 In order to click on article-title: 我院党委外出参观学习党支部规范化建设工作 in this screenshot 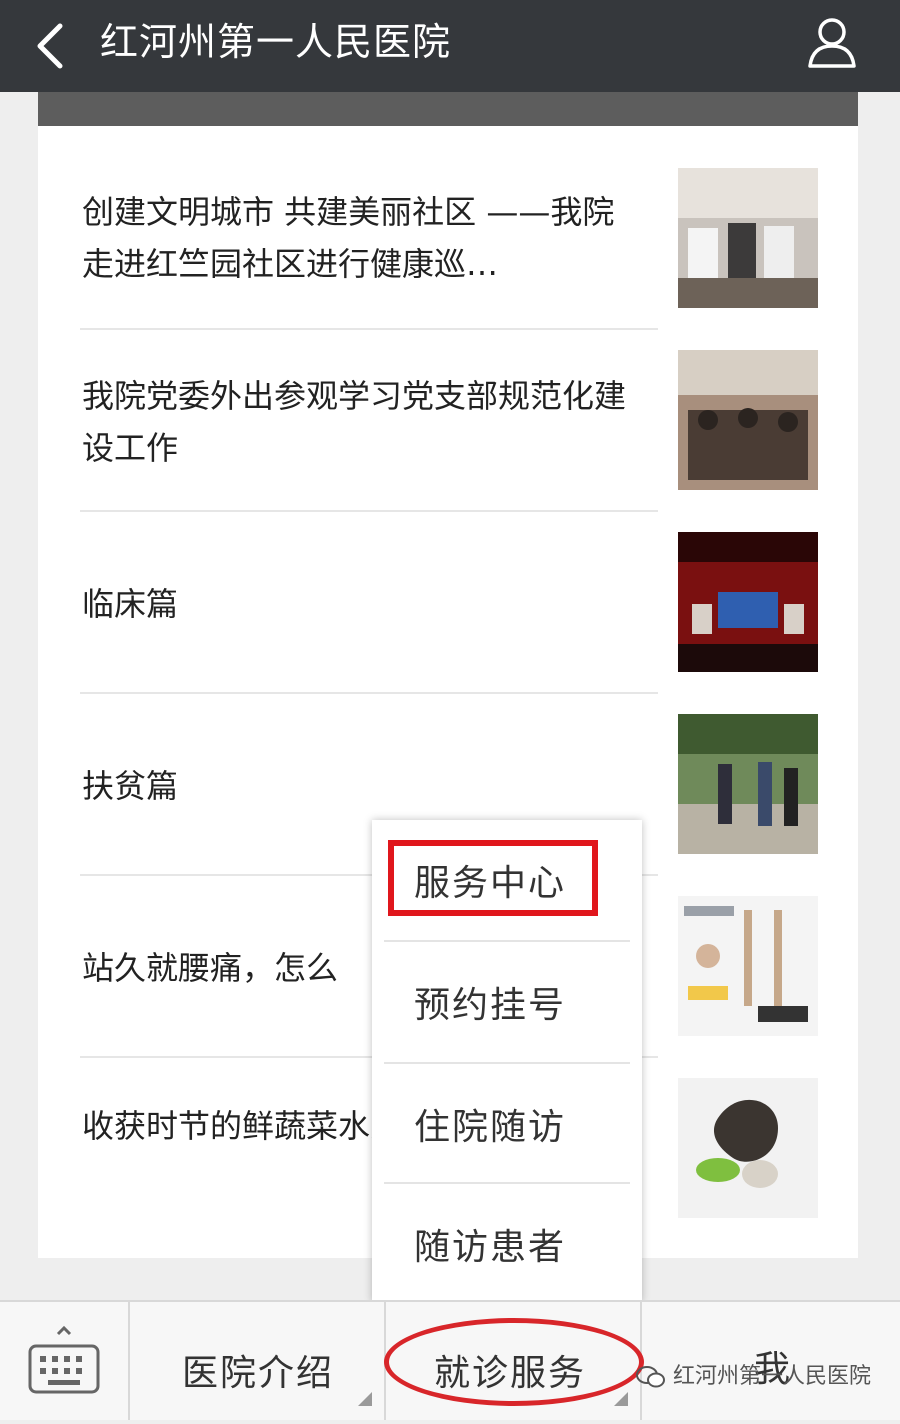, I will do `click(354, 422)`.